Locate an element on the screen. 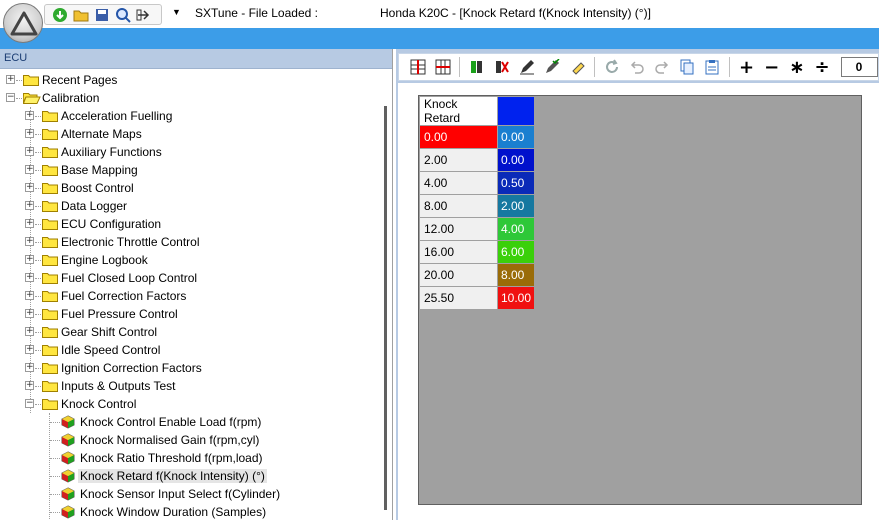  tree-item-electronic-throttle-control: Electronic Throttle Control is located at coordinates (130, 242).